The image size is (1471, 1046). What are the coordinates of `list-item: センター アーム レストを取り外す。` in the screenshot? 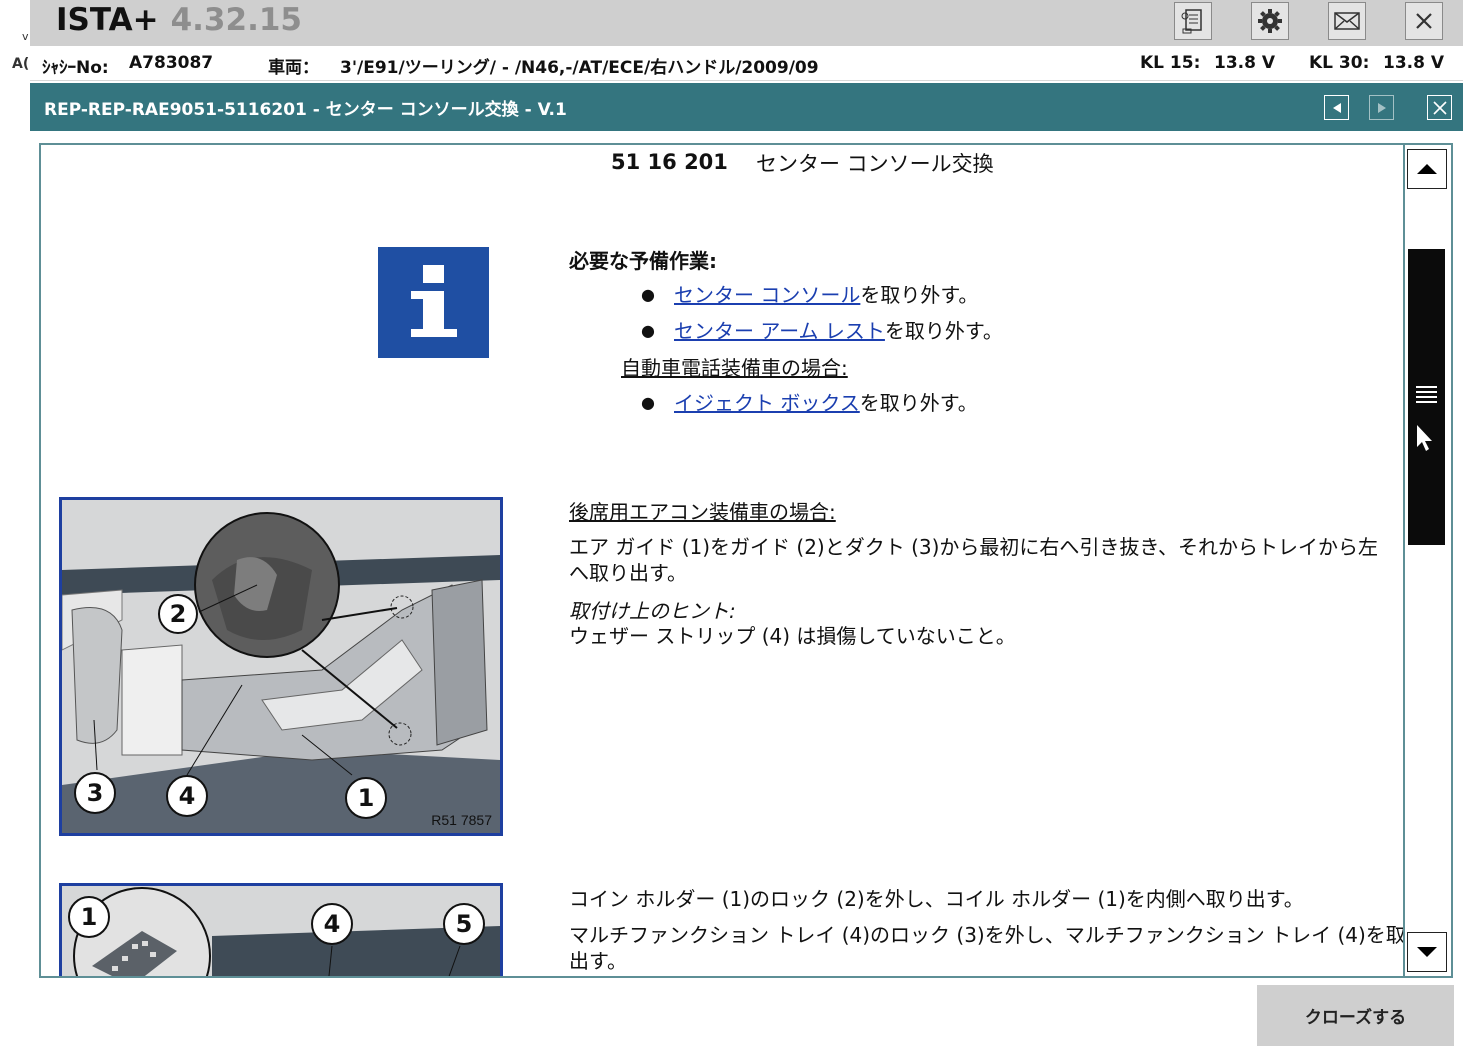 It's located at (838, 329).